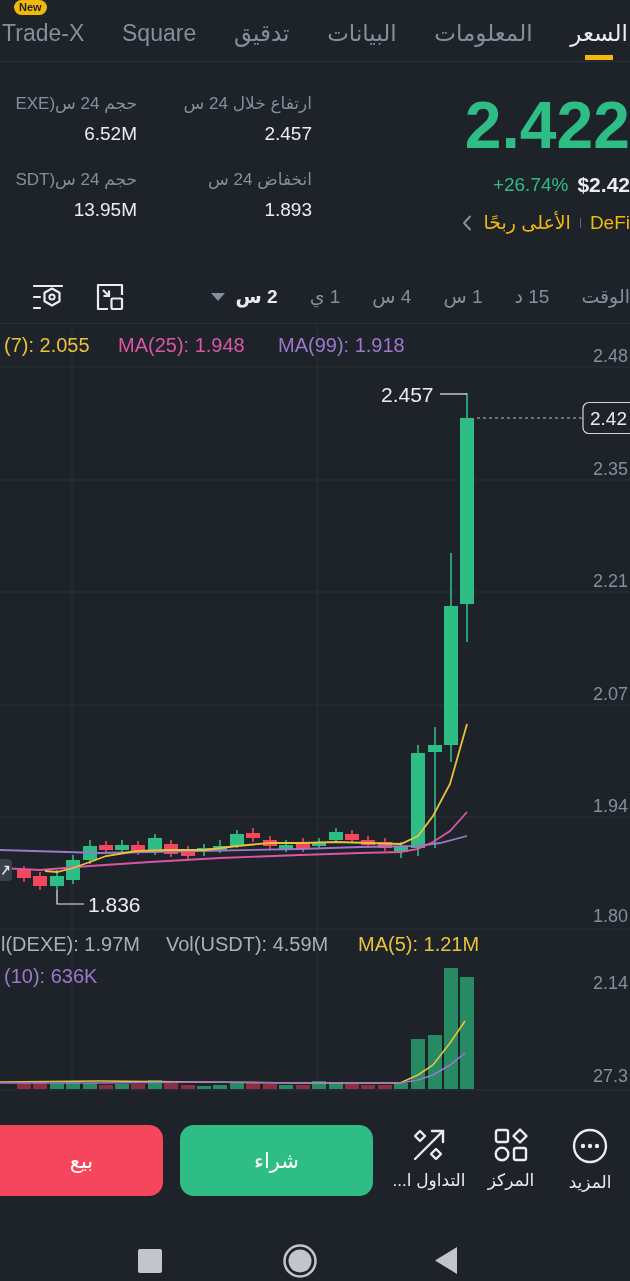 The image size is (630, 1281). Describe the element at coordinates (610, 806) in the screenshot. I see `axis-label: 1.94` at that location.